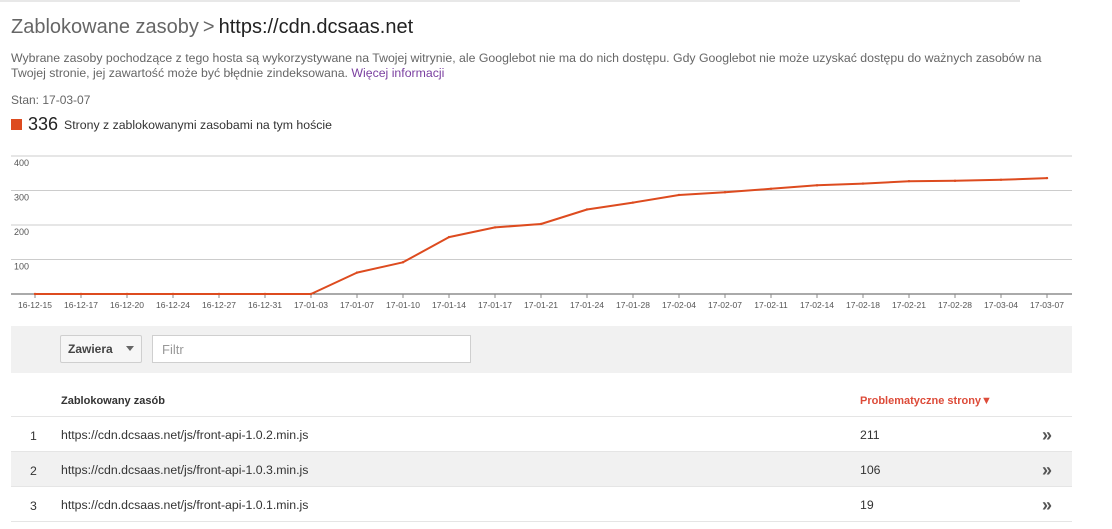  What do you see at coordinates (633, 305) in the screenshot?
I see `x-tick-label: 17-01-28` at bounding box center [633, 305].